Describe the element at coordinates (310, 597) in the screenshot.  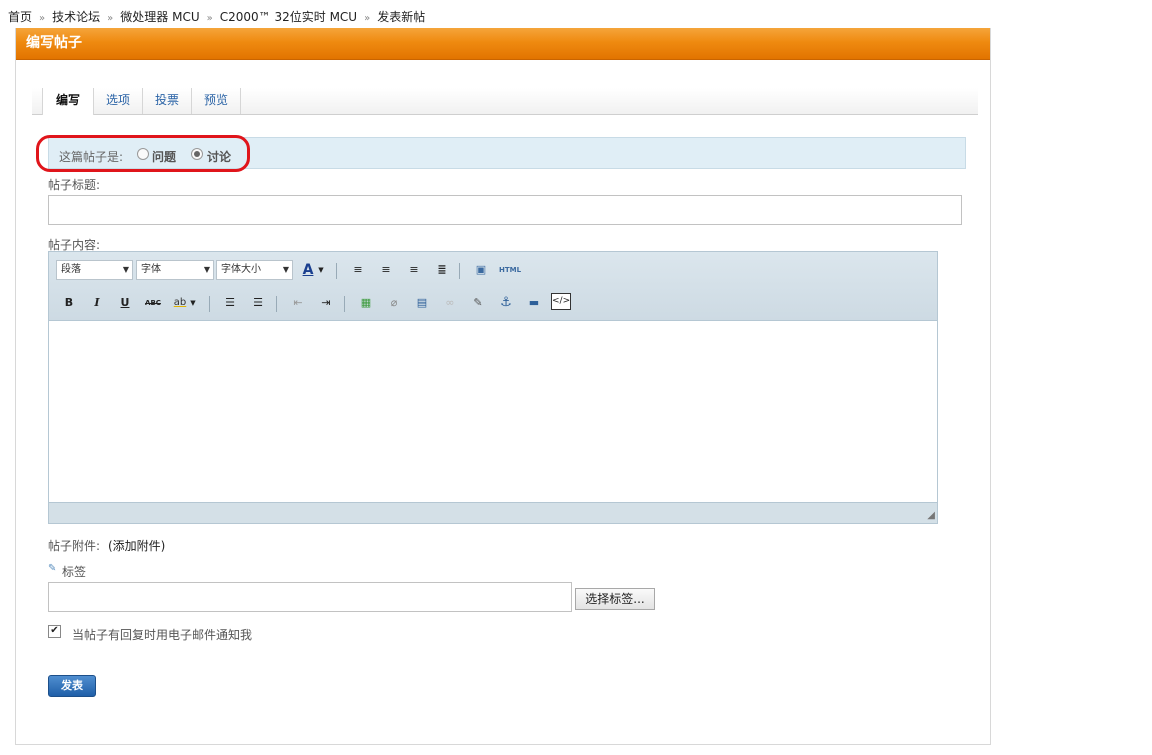
I see `tags-input` at that location.